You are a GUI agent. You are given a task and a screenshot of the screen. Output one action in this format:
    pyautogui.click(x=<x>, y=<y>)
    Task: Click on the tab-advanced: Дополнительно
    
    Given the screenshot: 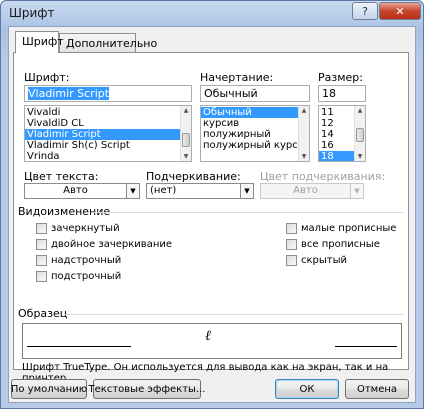 What is the action you would take?
    pyautogui.click(x=108, y=43)
    